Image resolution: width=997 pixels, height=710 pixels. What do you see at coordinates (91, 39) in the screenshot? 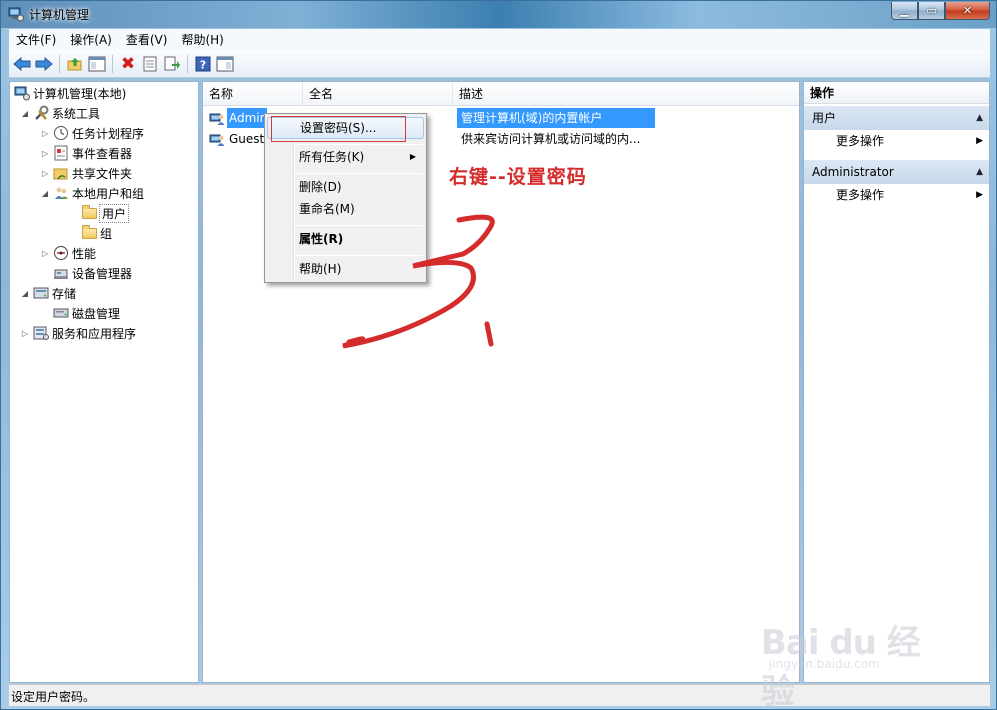
I see `menu-action: 操作(A)` at bounding box center [91, 39].